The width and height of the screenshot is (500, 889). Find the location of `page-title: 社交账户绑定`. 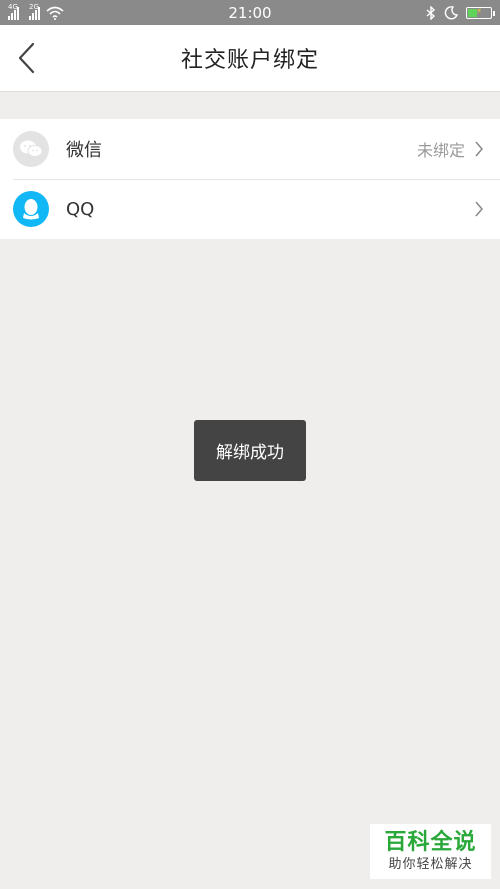

page-title: 社交账户绑定 is located at coordinates (249, 60).